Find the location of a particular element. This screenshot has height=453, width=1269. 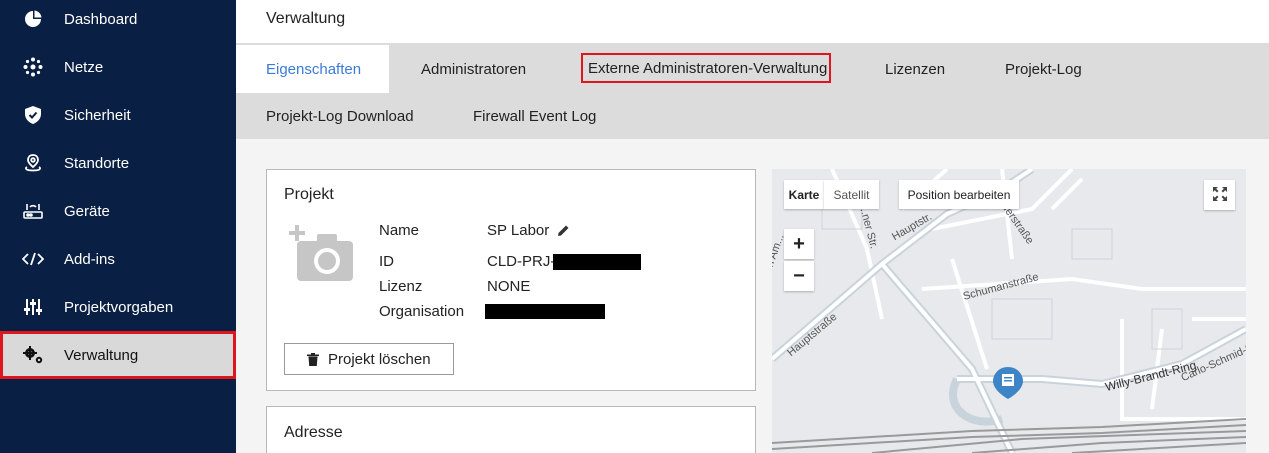

sidebar-item-standorte: Standorte is located at coordinates (118, 163).